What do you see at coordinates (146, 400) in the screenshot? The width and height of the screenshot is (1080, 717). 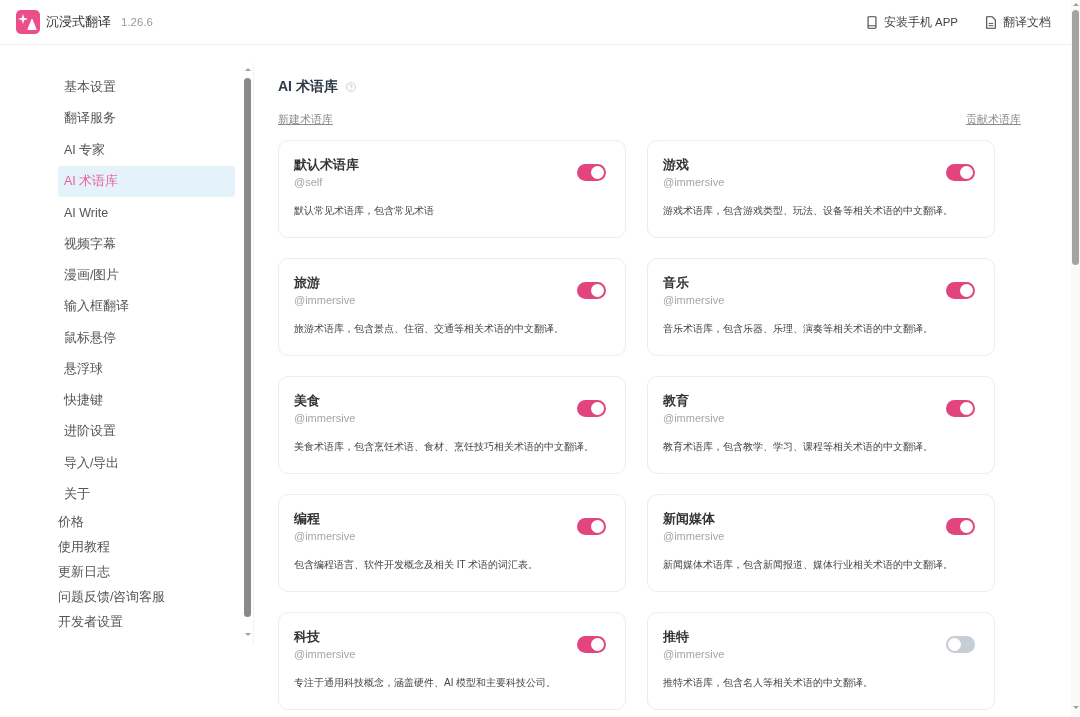 I see `sidebar-item: 快捷键` at bounding box center [146, 400].